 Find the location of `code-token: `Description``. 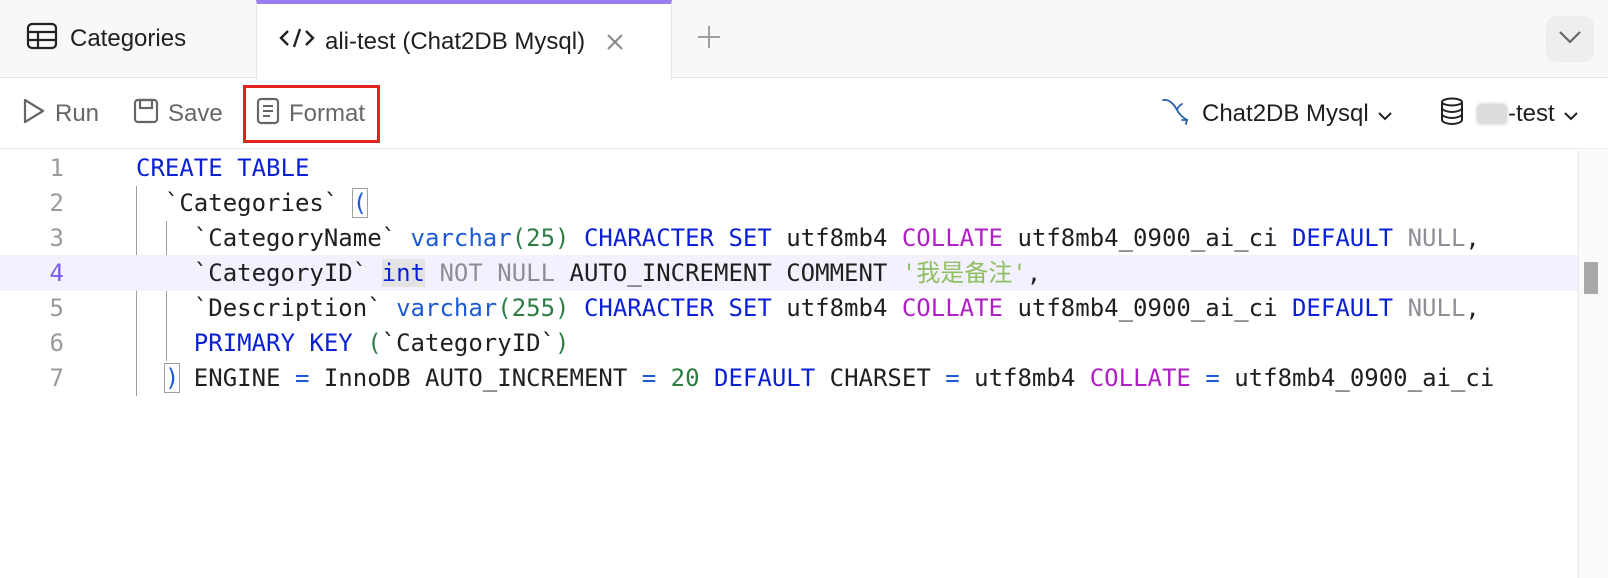

code-token: `Description` is located at coordinates (266, 308).